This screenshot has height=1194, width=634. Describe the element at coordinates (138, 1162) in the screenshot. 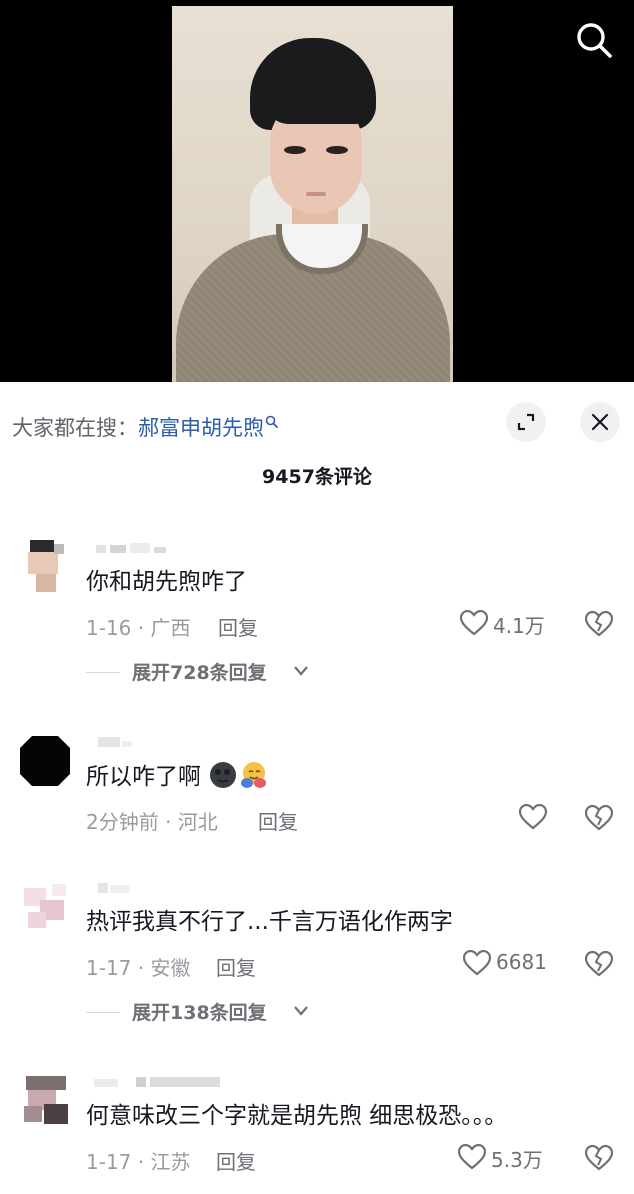

I see `comment-meta: 1-17 · 江苏` at that location.